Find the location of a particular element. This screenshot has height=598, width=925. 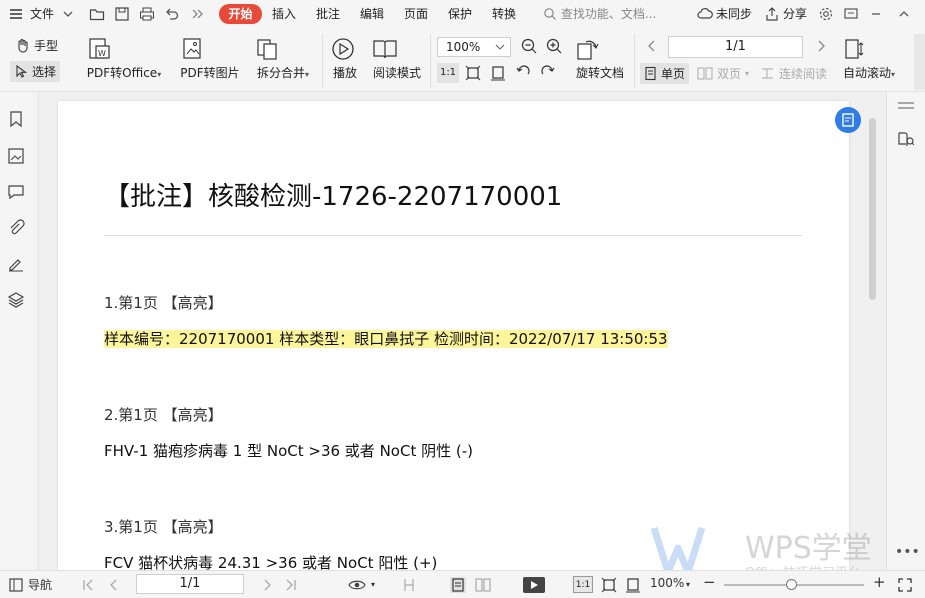

scroll-mode-icon is located at coordinates (409, 585).